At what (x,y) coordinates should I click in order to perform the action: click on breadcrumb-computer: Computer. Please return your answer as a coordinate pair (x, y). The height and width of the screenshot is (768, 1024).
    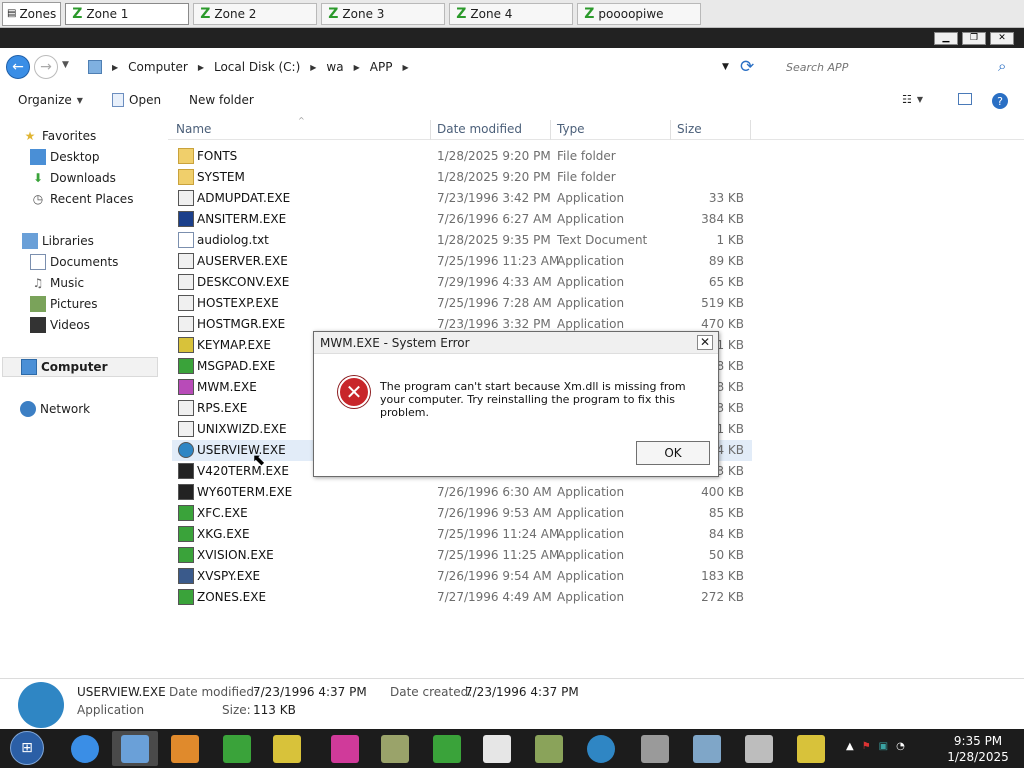
    Looking at the image, I should click on (158, 67).